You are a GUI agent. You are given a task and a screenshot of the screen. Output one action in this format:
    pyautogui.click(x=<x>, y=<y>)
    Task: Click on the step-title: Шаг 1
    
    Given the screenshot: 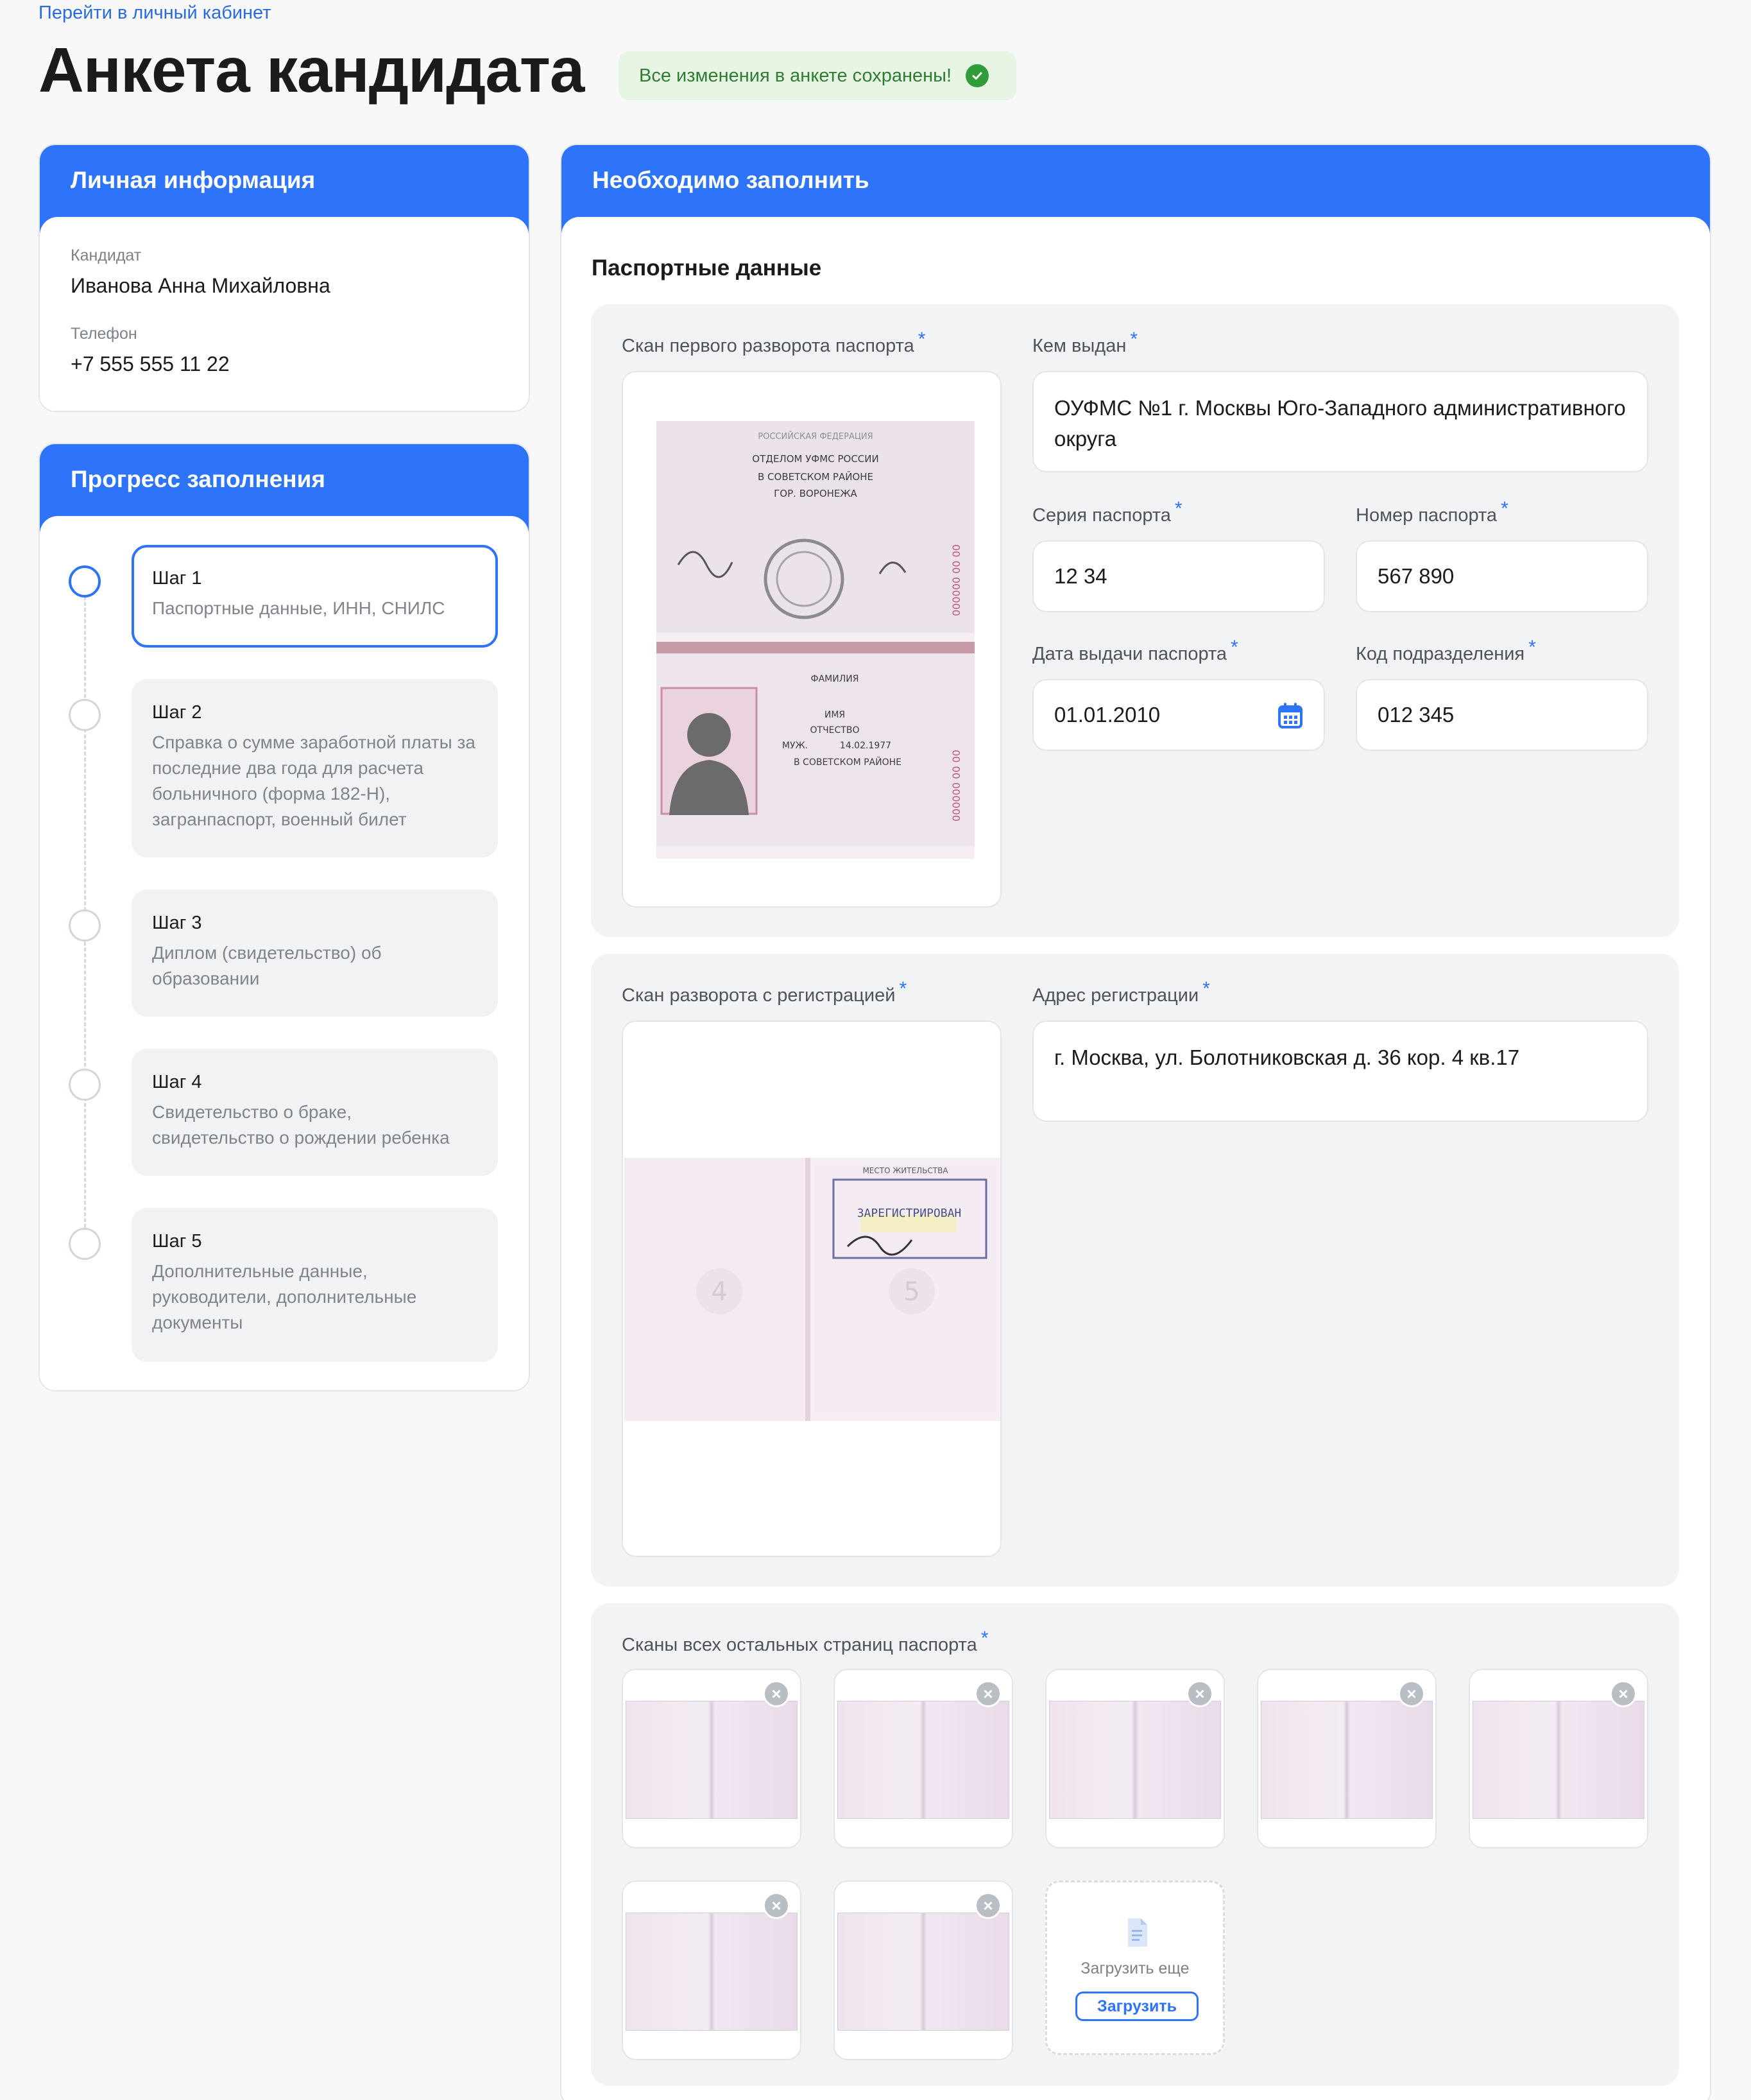 What is the action you would take?
    pyautogui.click(x=177, y=578)
    